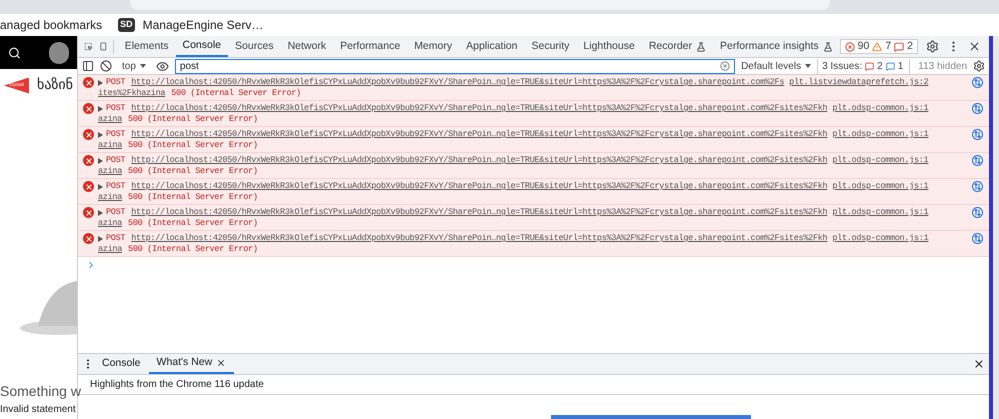 Image resolution: width=999 pixels, height=419 pixels. Describe the element at coordinates (88, 46) in the screenshot. I see `inspect-icon` at that location.